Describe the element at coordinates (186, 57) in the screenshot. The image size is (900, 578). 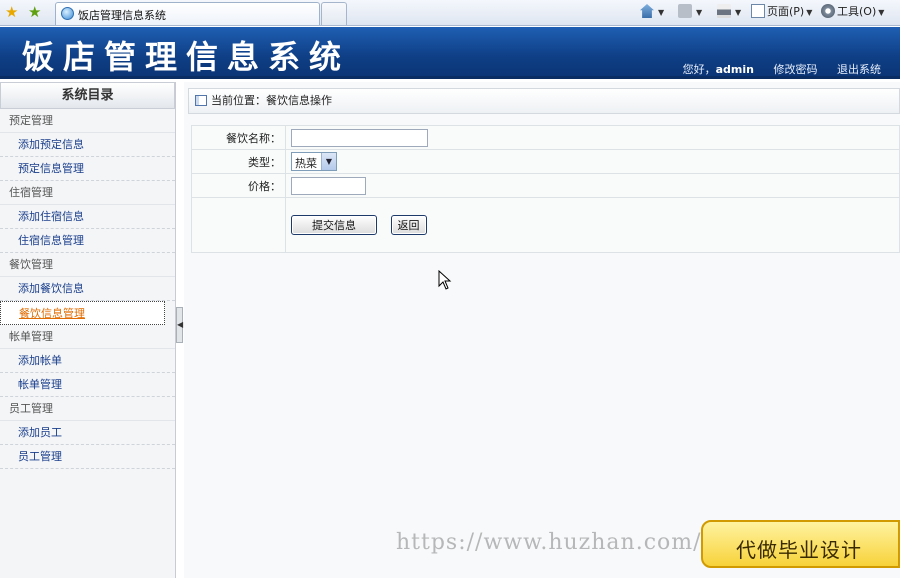
I see `system-title: 饭店管理信息系统` at that location.